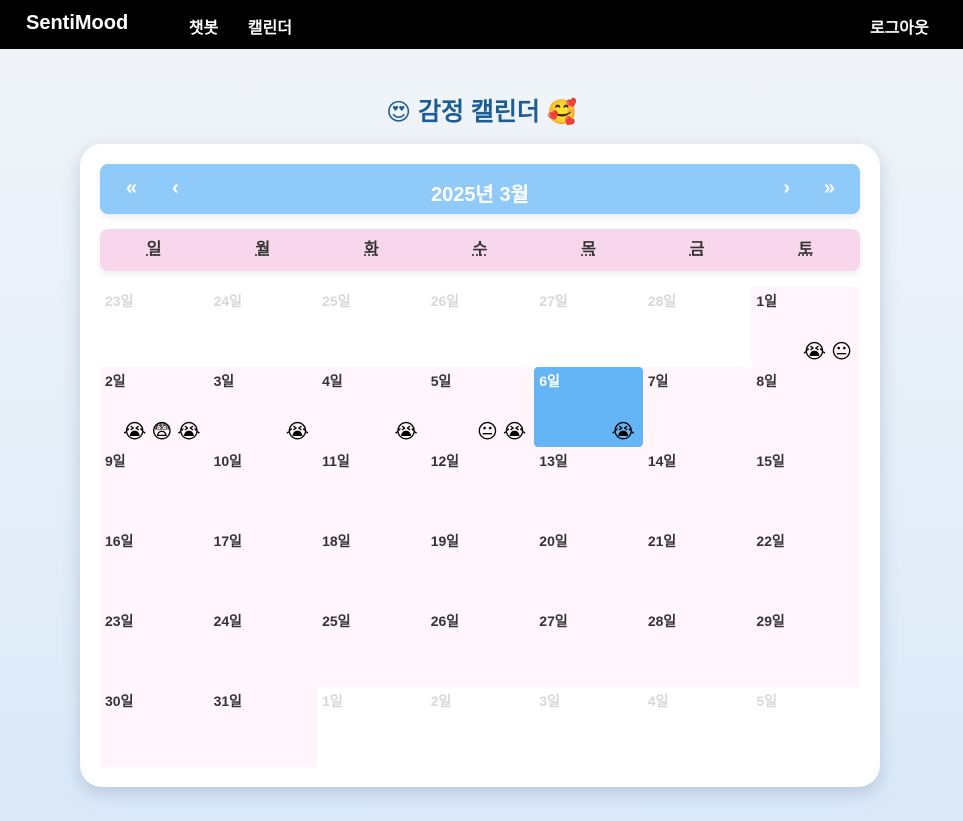 The image size is (963, 821). I want to click on calendar-day-cell: 11일, so click(371, 487).